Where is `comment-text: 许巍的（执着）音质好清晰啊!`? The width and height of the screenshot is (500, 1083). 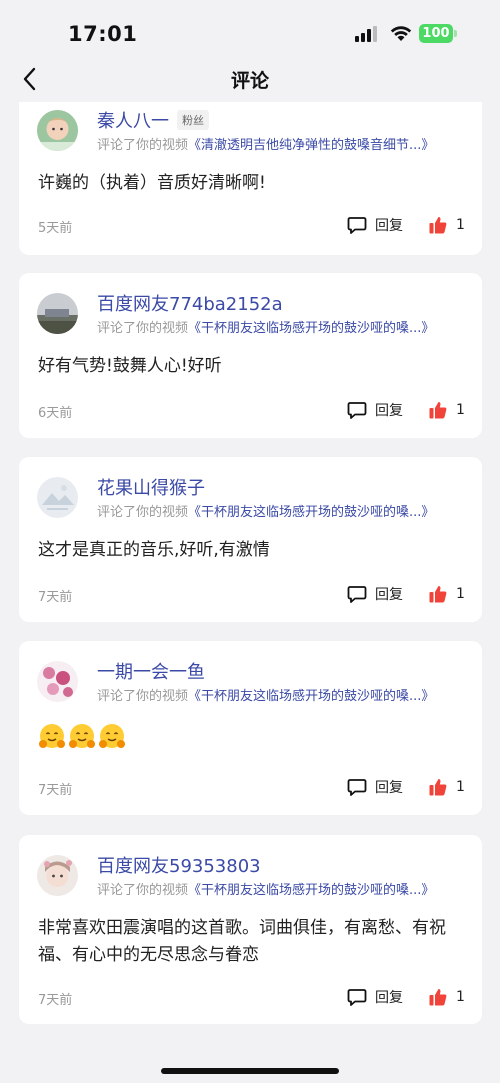
comment-text: 许巍的（执着）音质好清晰啊! is located at coordinates (152, 183).